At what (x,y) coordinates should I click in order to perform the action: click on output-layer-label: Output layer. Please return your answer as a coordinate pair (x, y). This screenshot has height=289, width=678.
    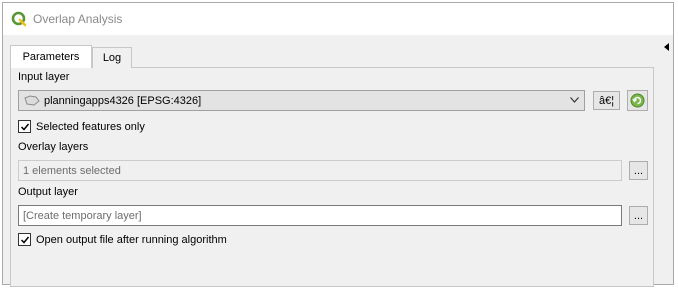
    Looking at the image, I should click on (48, 192).